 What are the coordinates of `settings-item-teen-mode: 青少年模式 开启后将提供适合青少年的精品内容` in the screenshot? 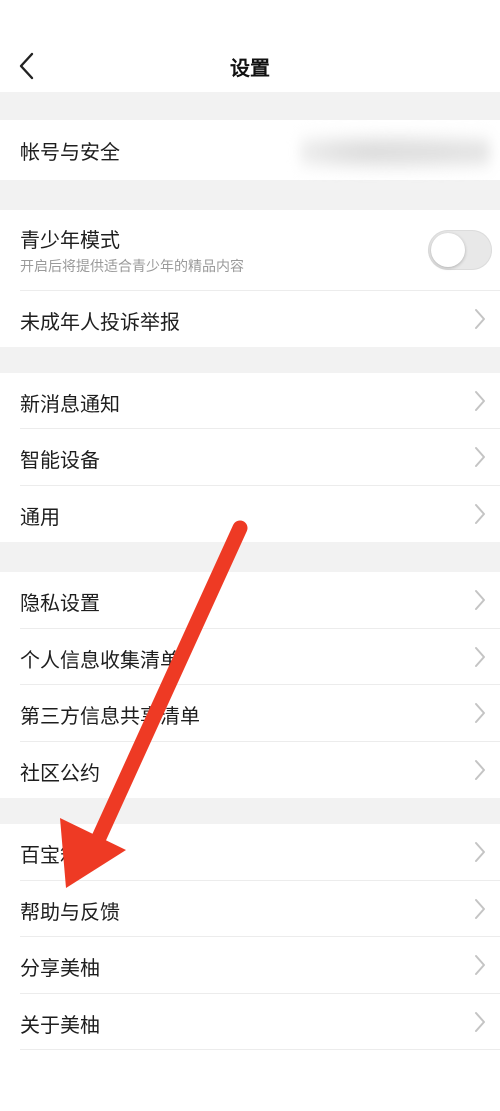 It's located at (250, 250).